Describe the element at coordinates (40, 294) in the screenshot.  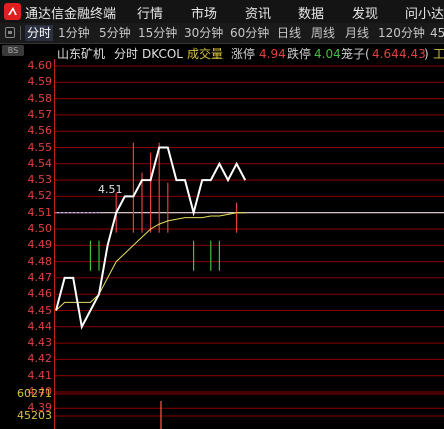
I see `y-tick-label: 4.46` at that location.